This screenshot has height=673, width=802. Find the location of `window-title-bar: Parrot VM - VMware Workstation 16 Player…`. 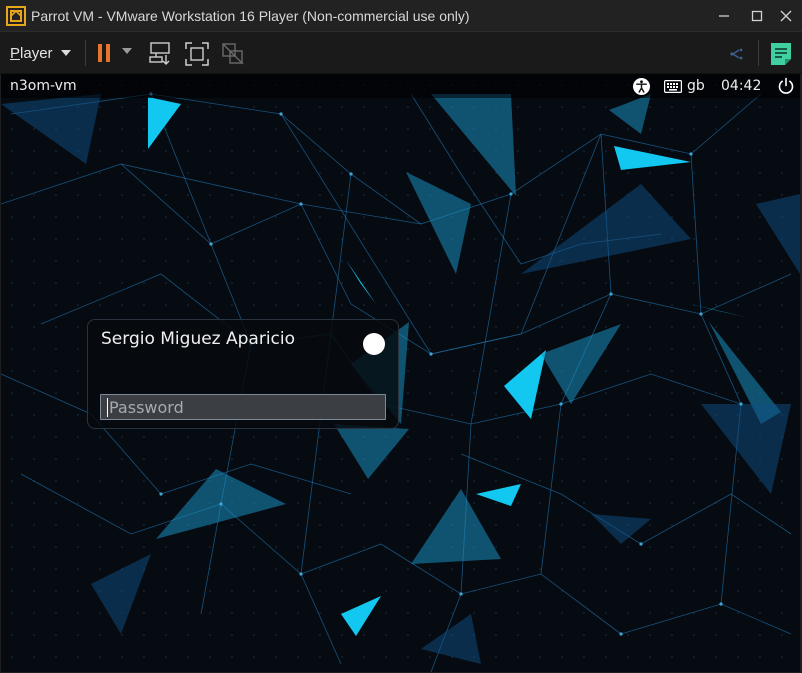

window-title-bar: Parrot VM - VMware Workstation 16 Player… is located at coordinates (401, 16).